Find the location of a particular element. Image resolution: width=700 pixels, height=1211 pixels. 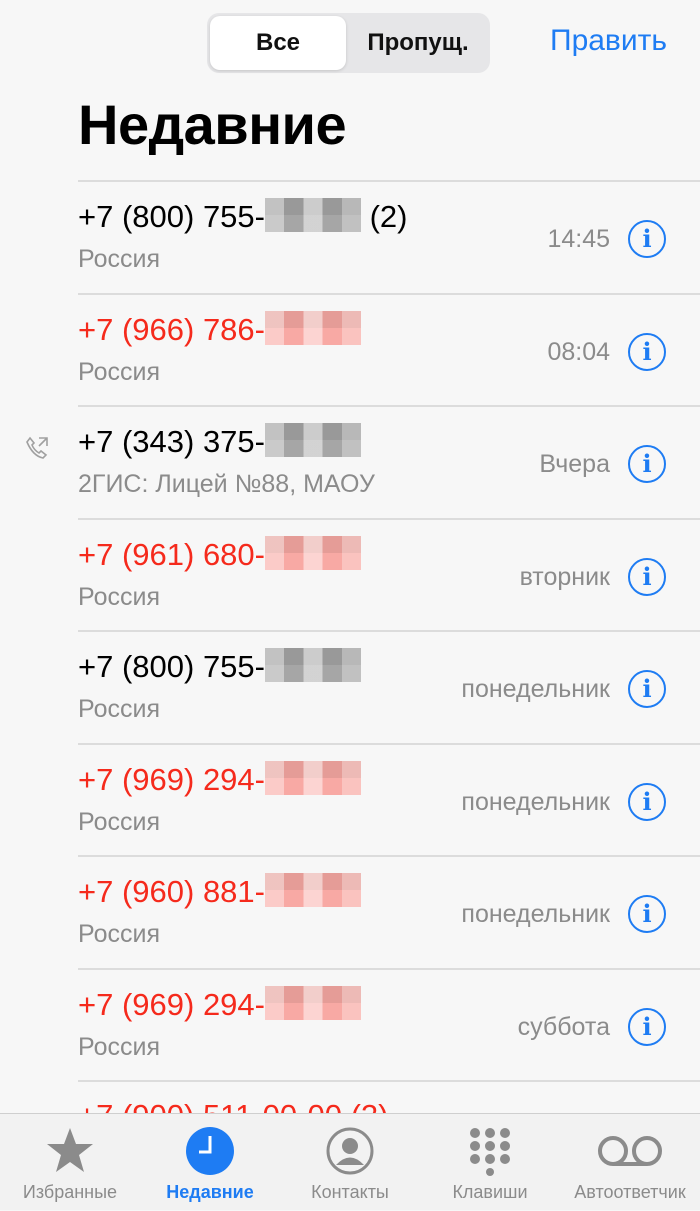

edit-button: Править is located at coordinates (608, 41).